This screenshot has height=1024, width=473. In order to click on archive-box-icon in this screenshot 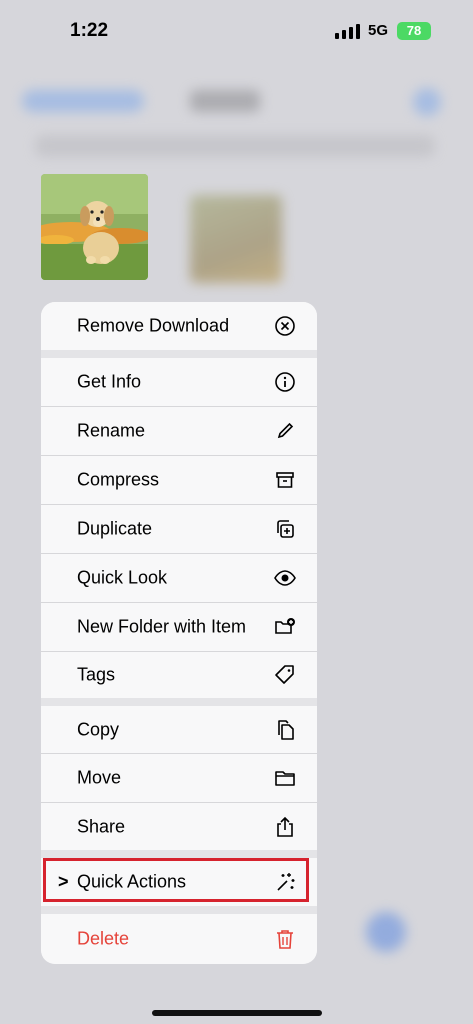, I will do `click(285, 480)`.